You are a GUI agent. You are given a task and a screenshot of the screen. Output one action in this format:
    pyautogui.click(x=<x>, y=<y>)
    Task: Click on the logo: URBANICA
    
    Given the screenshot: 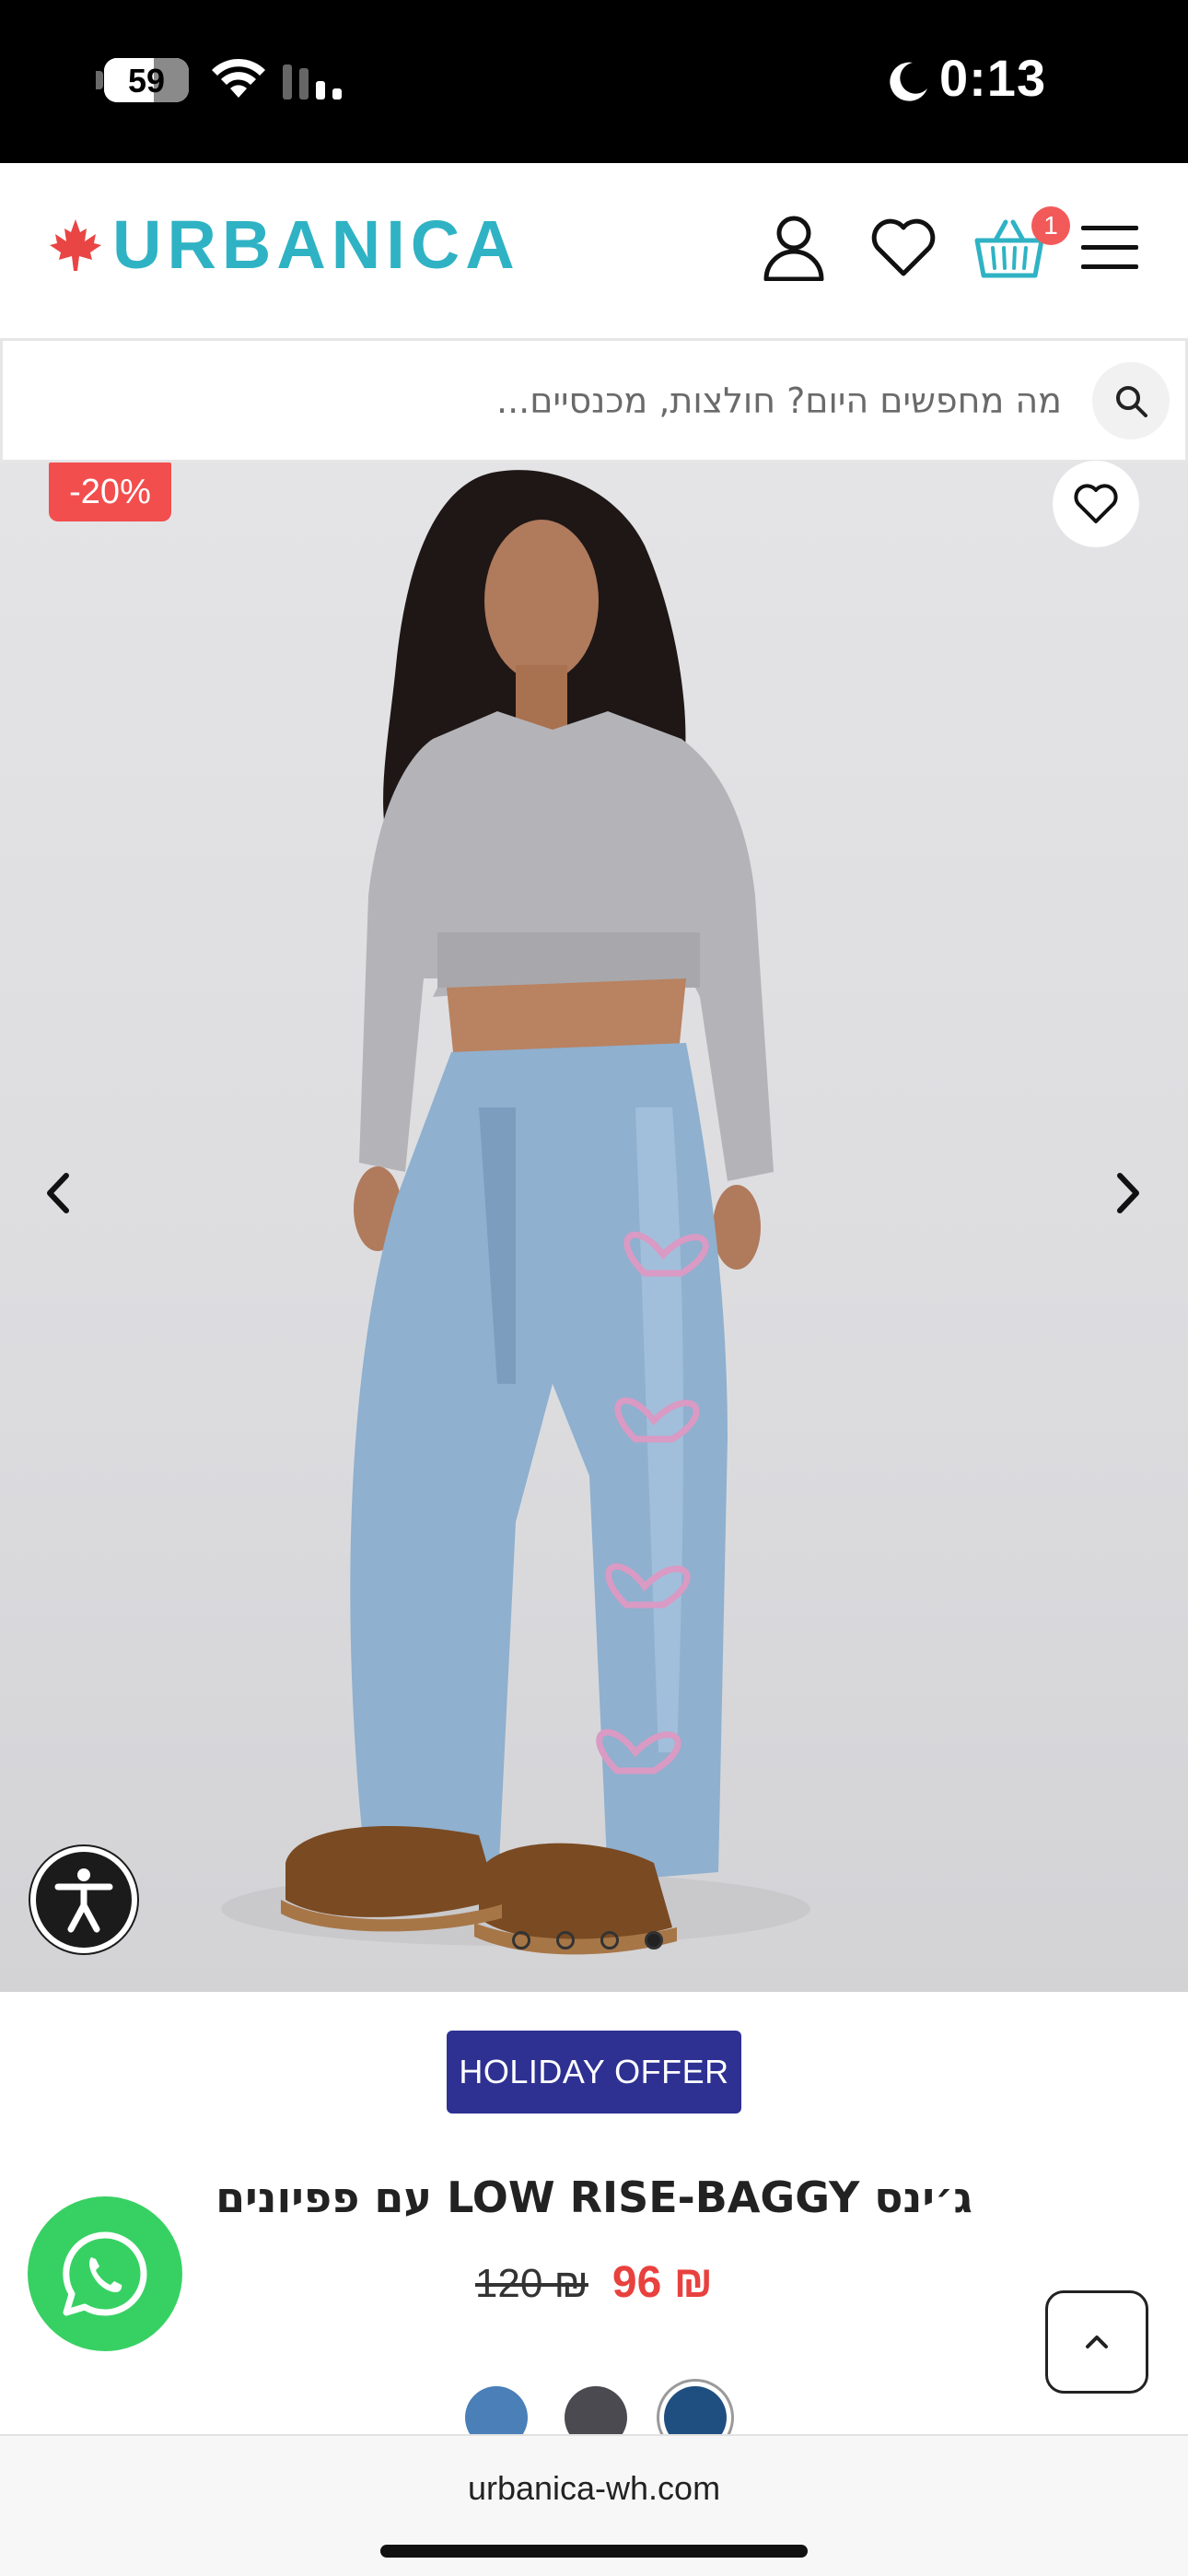 What is the action you would take?
    pyautogui.click(x=284, y=245)
    